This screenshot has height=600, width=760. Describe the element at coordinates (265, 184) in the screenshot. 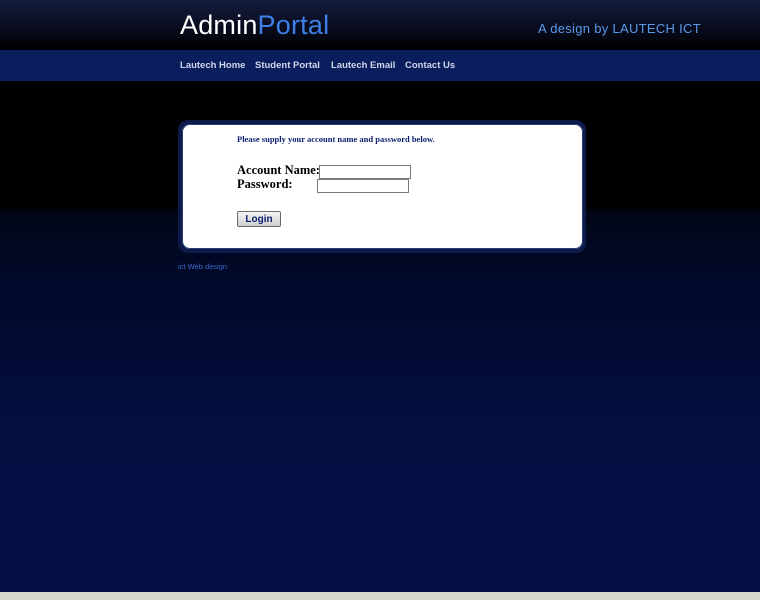

I see `password-label: Password:` at that location.